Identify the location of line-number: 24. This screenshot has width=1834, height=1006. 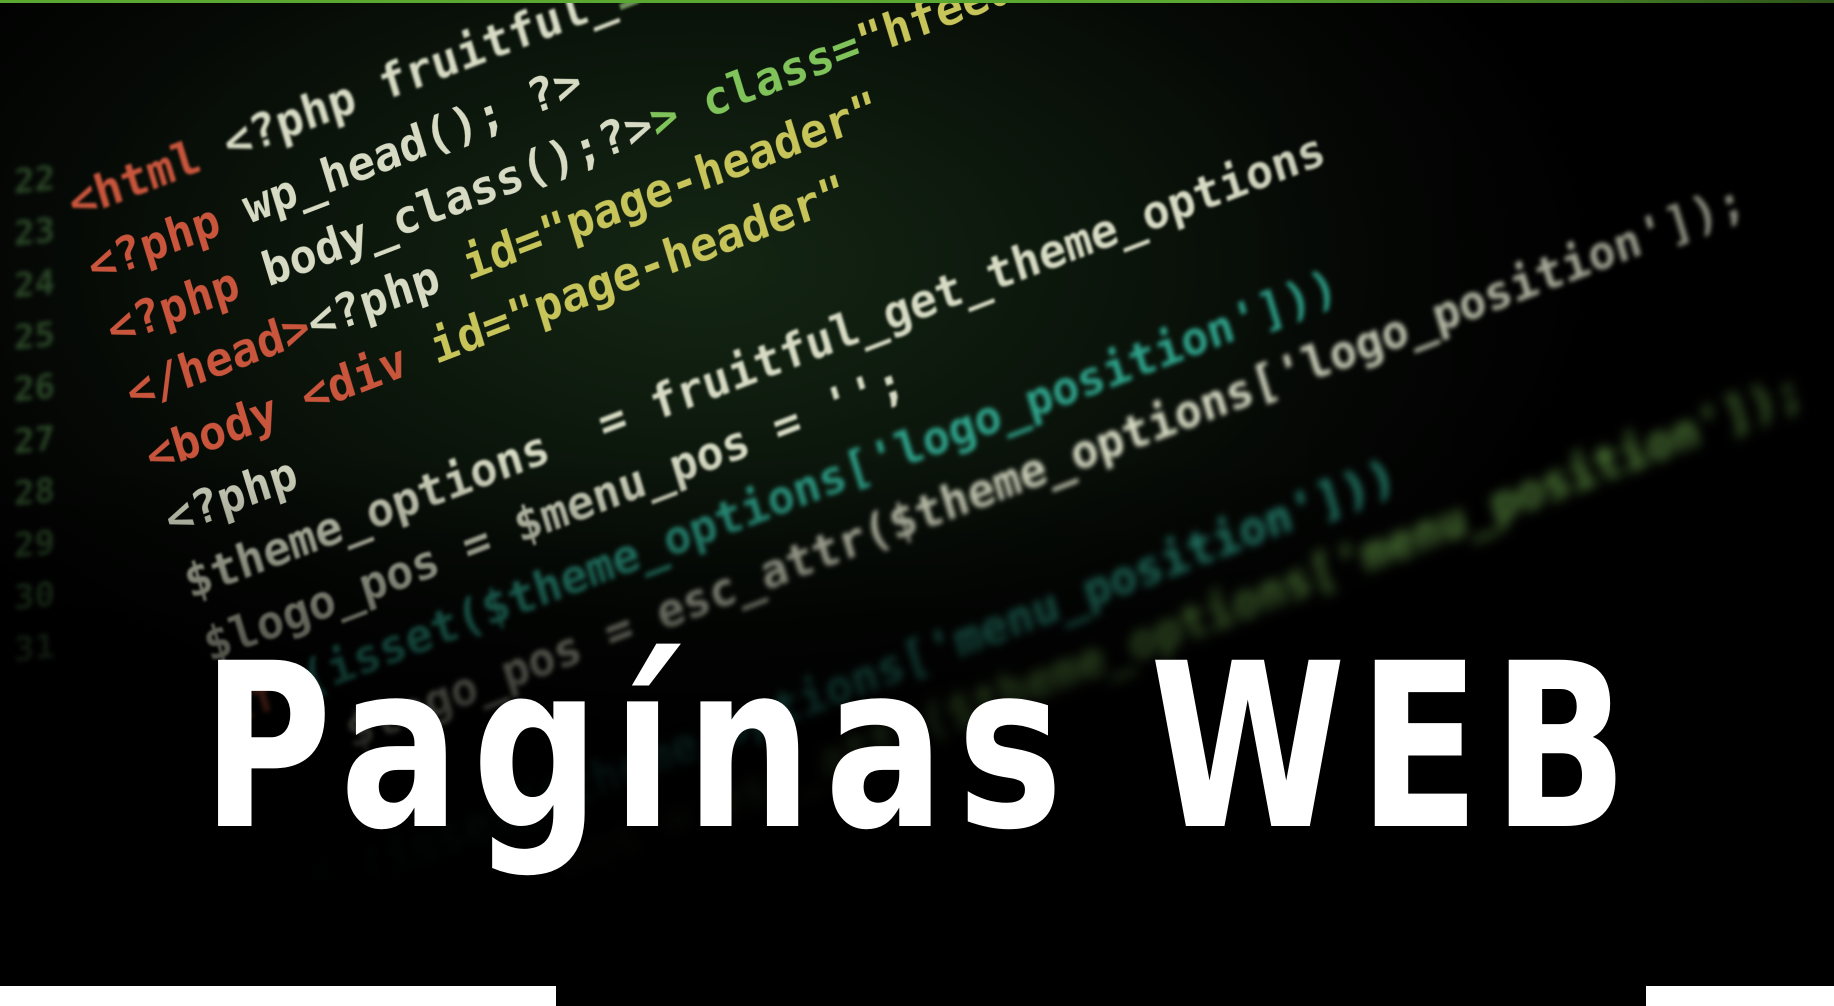
(34, 284).